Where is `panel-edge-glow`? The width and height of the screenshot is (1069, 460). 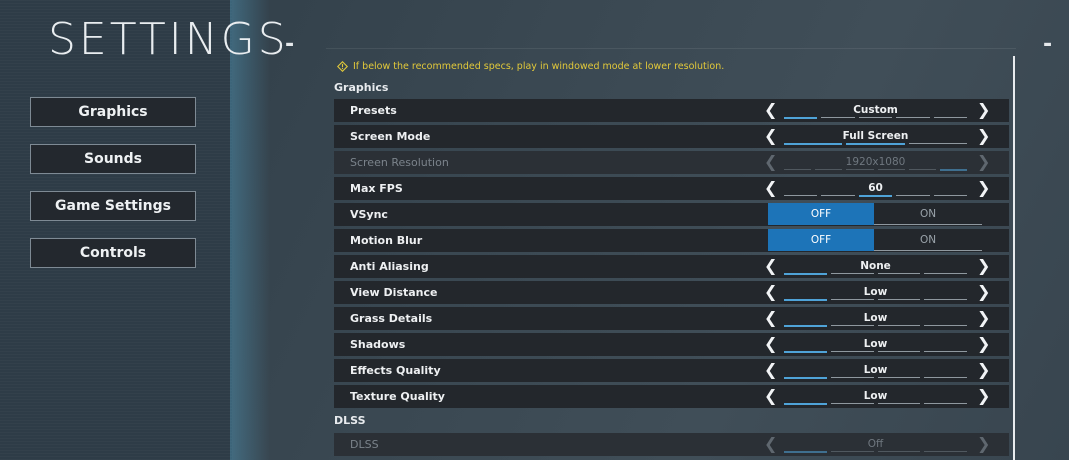 panel-edge-glow is located at coordinates (250, 230).